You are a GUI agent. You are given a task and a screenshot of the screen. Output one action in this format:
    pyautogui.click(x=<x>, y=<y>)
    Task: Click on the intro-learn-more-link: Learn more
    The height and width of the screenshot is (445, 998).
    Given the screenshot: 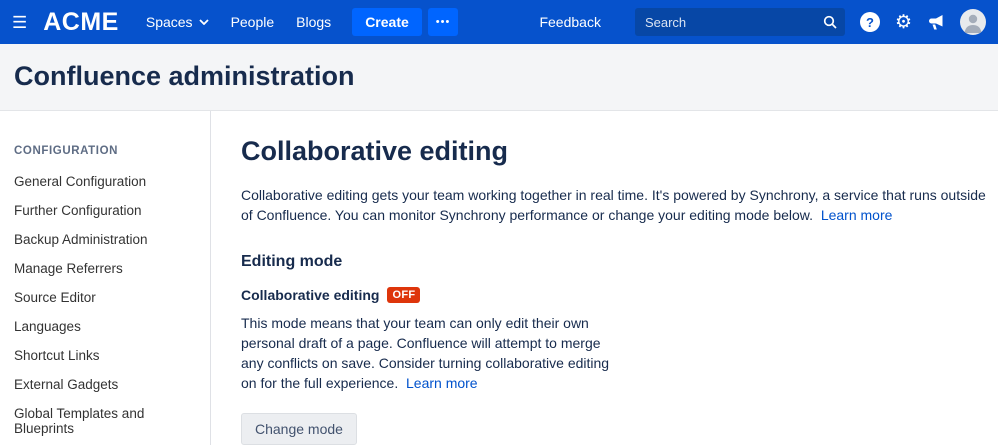 What is the action you would take?
    pyautogui.click(x=857, y=215)
    